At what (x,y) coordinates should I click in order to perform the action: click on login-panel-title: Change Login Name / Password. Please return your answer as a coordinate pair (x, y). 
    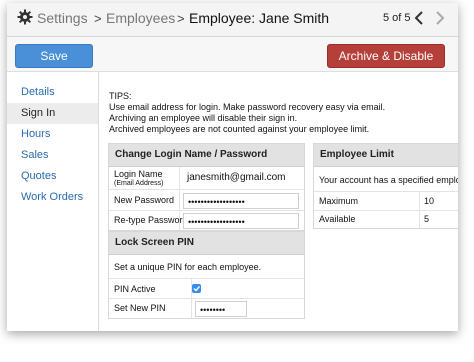
    Looking at the image, I should click on (206, 155).